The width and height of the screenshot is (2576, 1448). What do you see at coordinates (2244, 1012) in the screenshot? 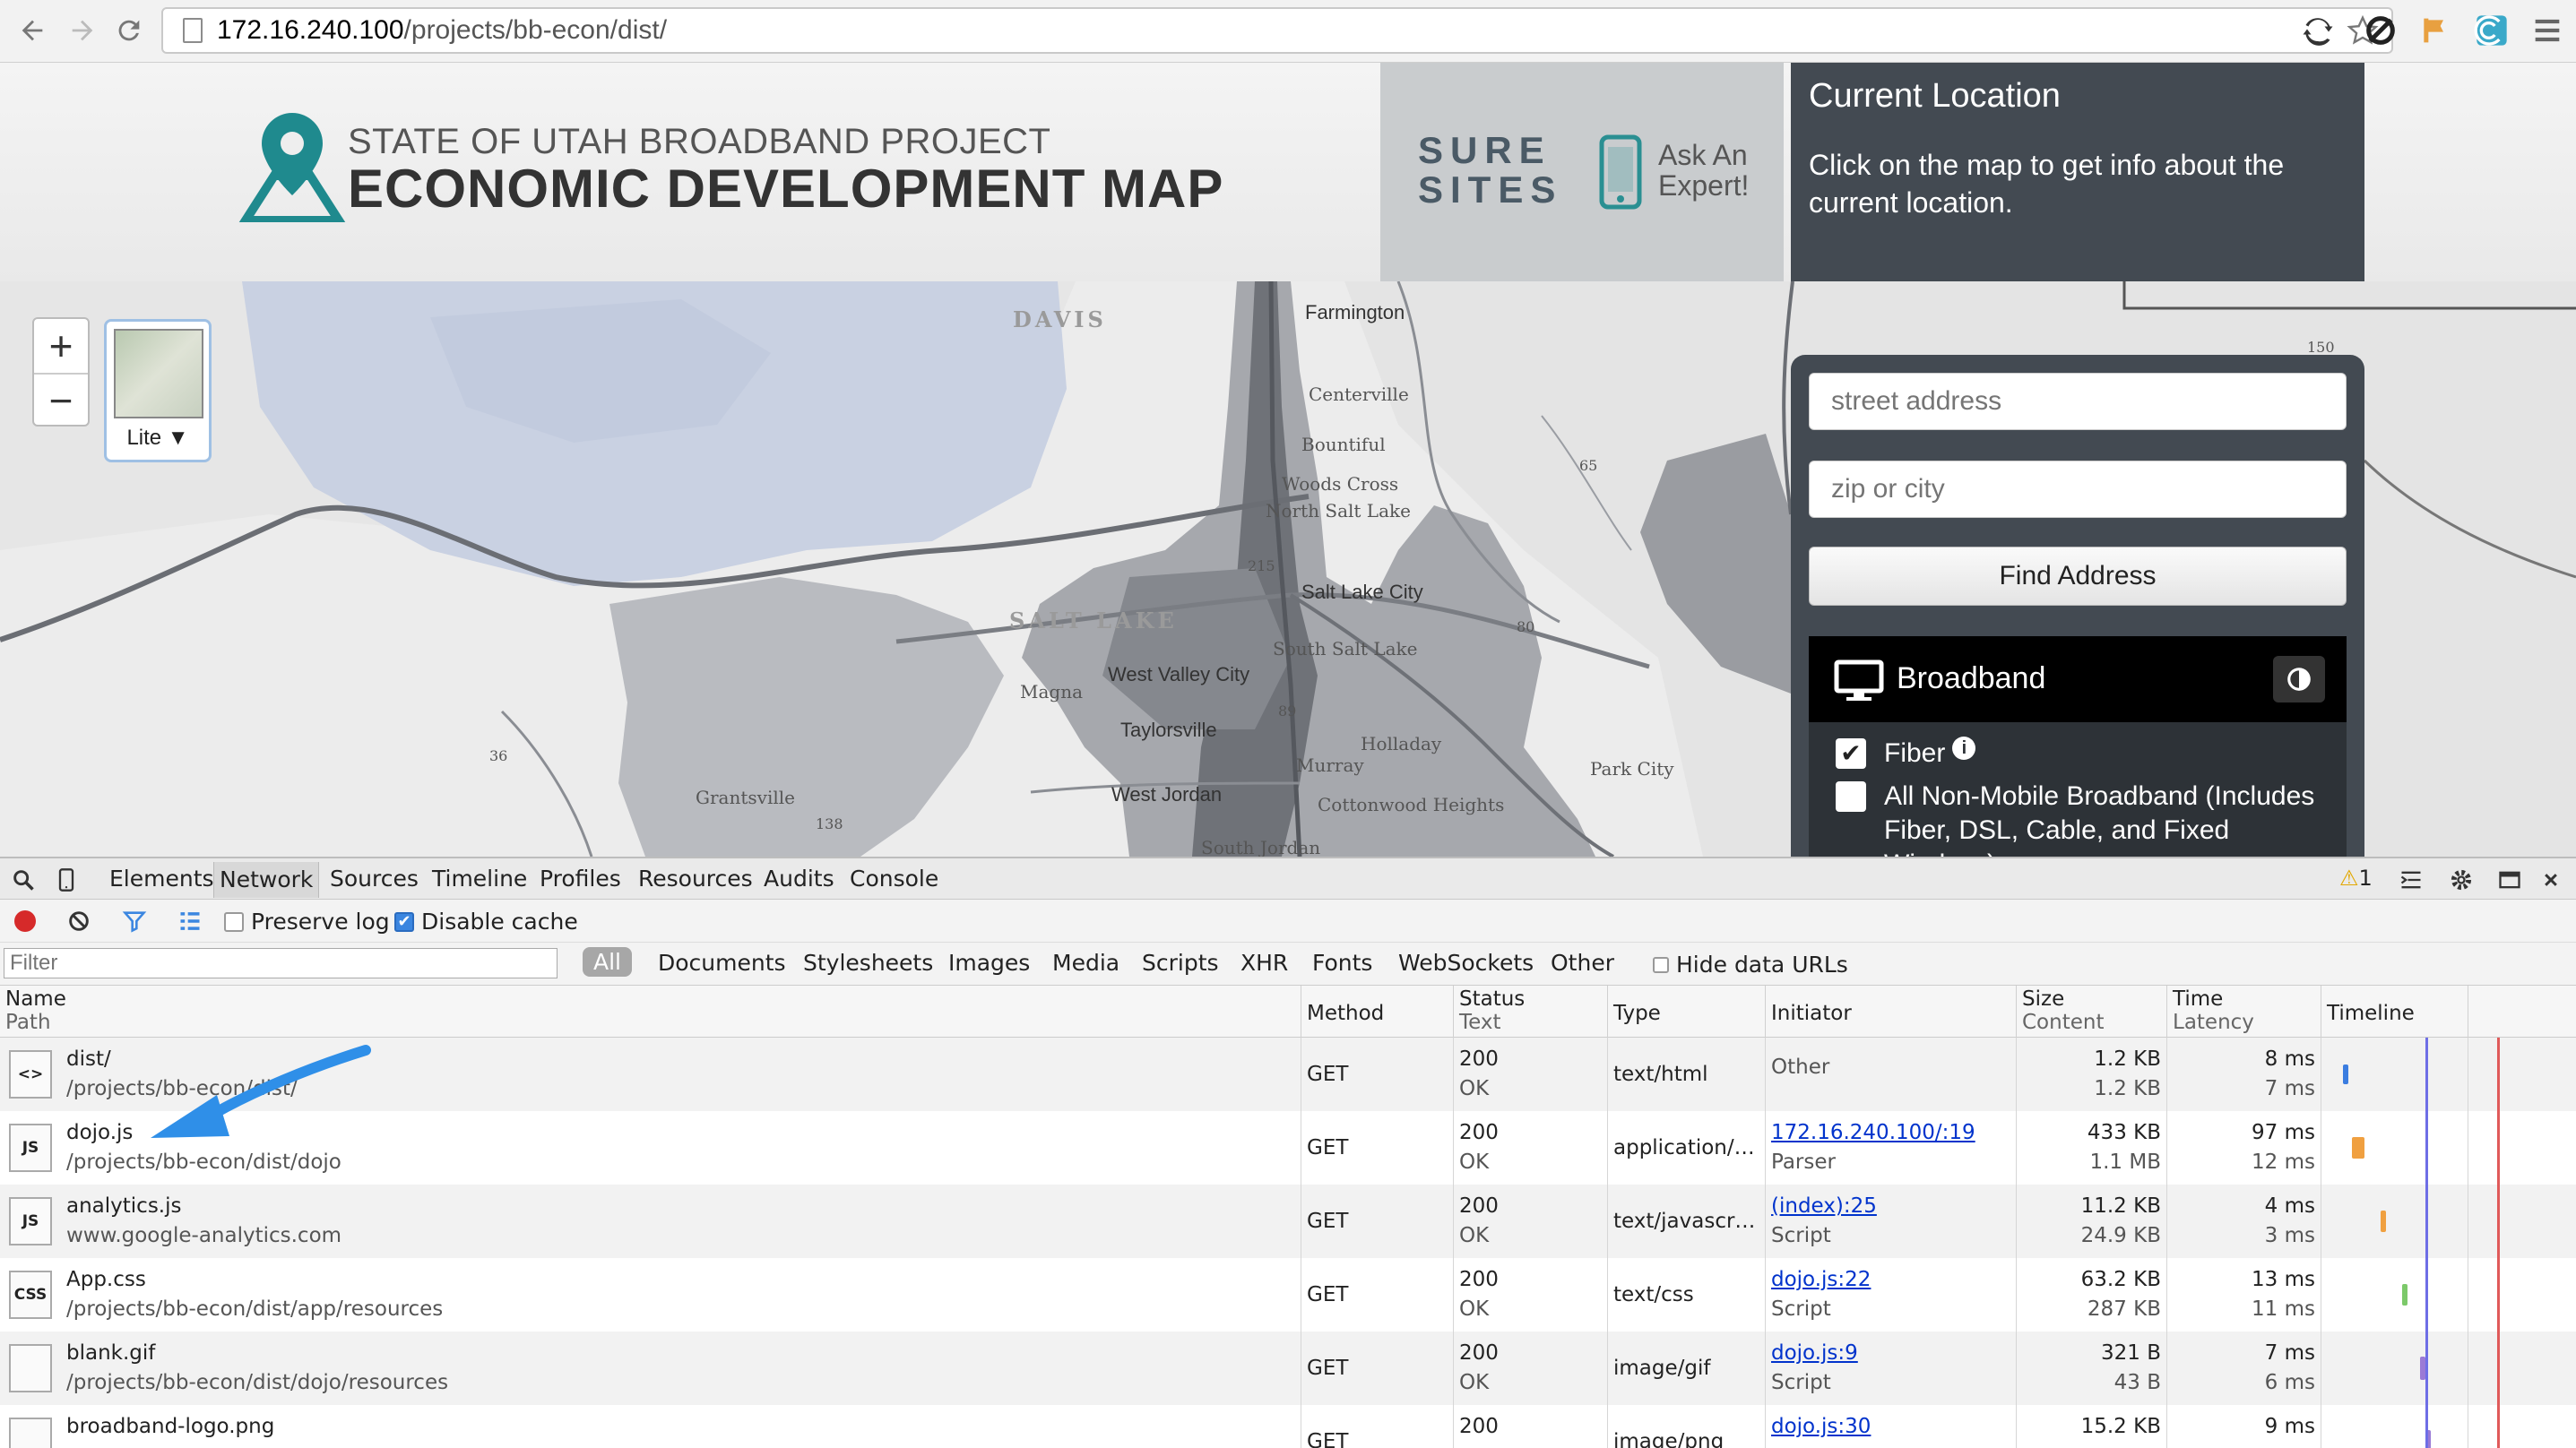
I see `column-time: Time Latency` at bounding box center [2244, 1012].